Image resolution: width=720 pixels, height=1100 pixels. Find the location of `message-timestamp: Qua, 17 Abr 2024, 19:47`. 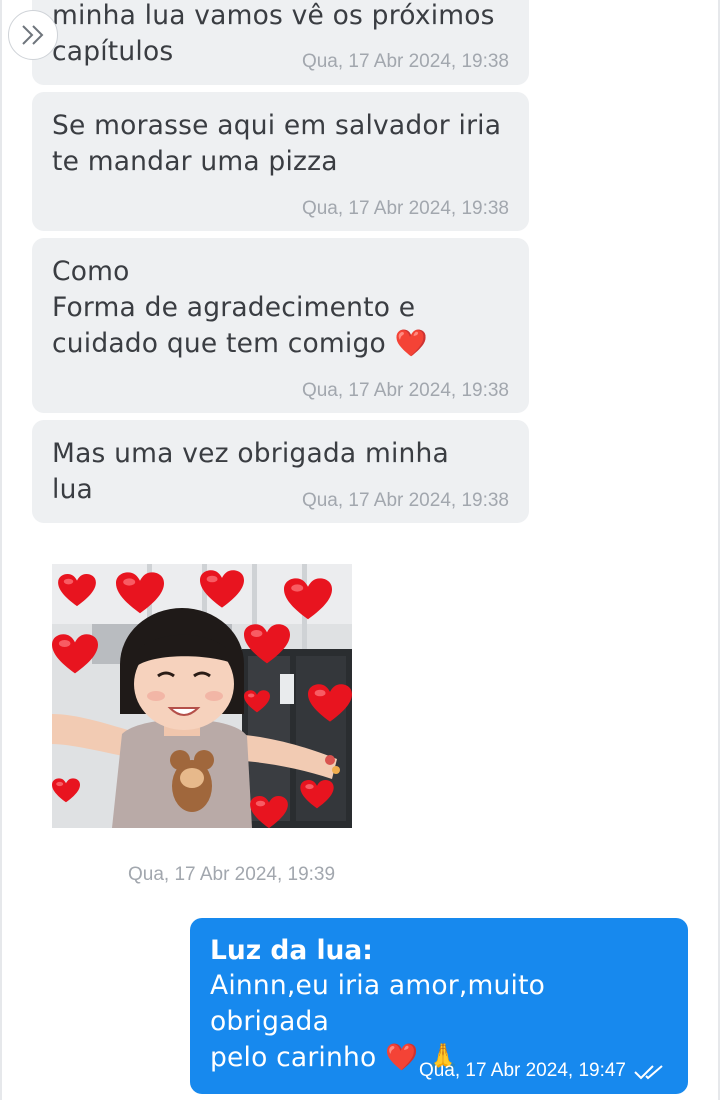

message-timestamp: Qua, 17 Abr 2024, 19:47 is located at coordinates (522, 1070).